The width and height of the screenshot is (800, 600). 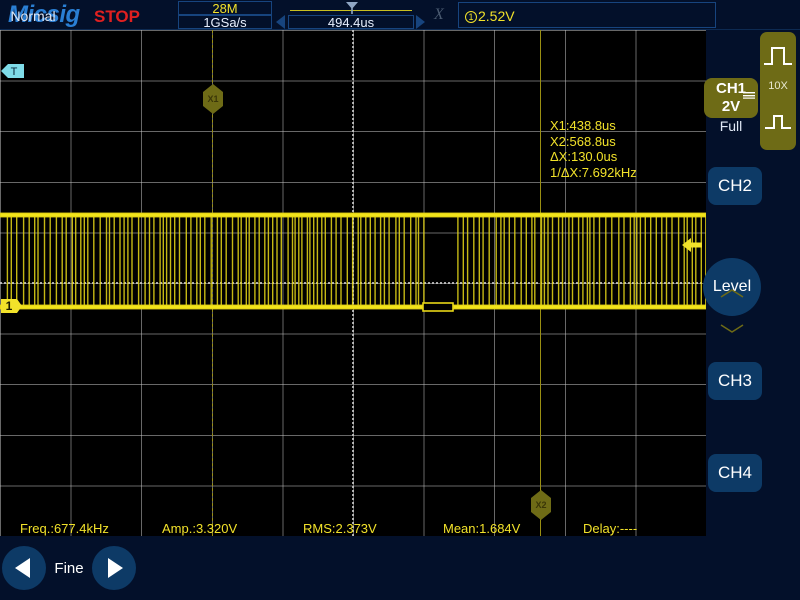 What do you see at coordinates (778, 56) in the screenshot?
I see `probe-increase-icon` at bounding box center [778, 56].